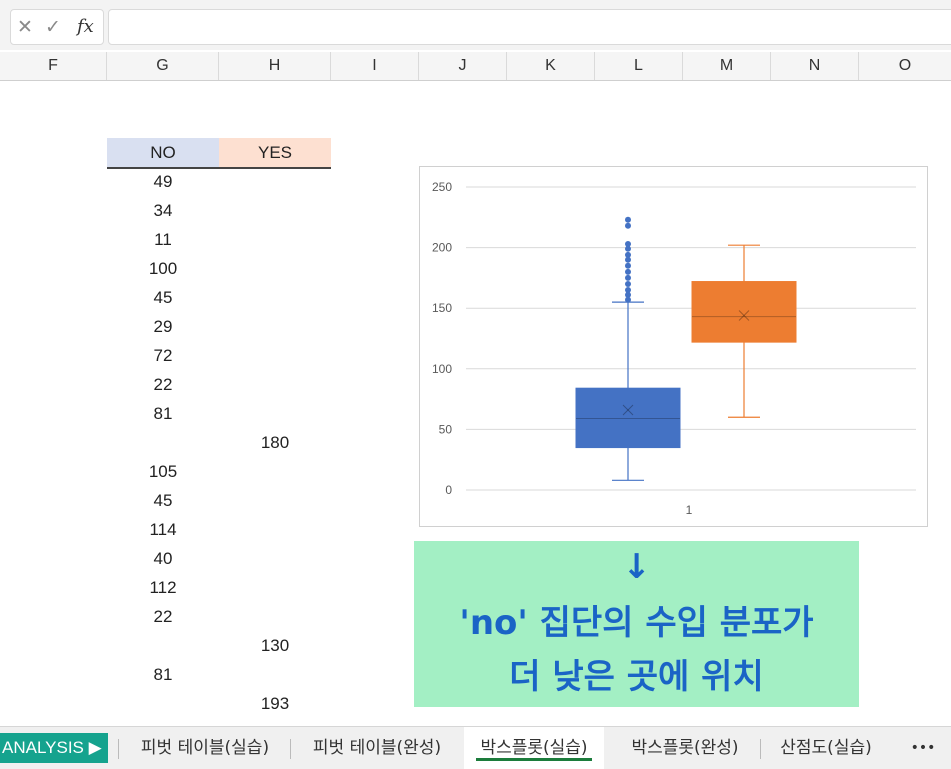 This screenshot has height=769, width=951. Describe the element at coordinates (275, 153) in the screenshot. I see `header-yes: YES` at that location.